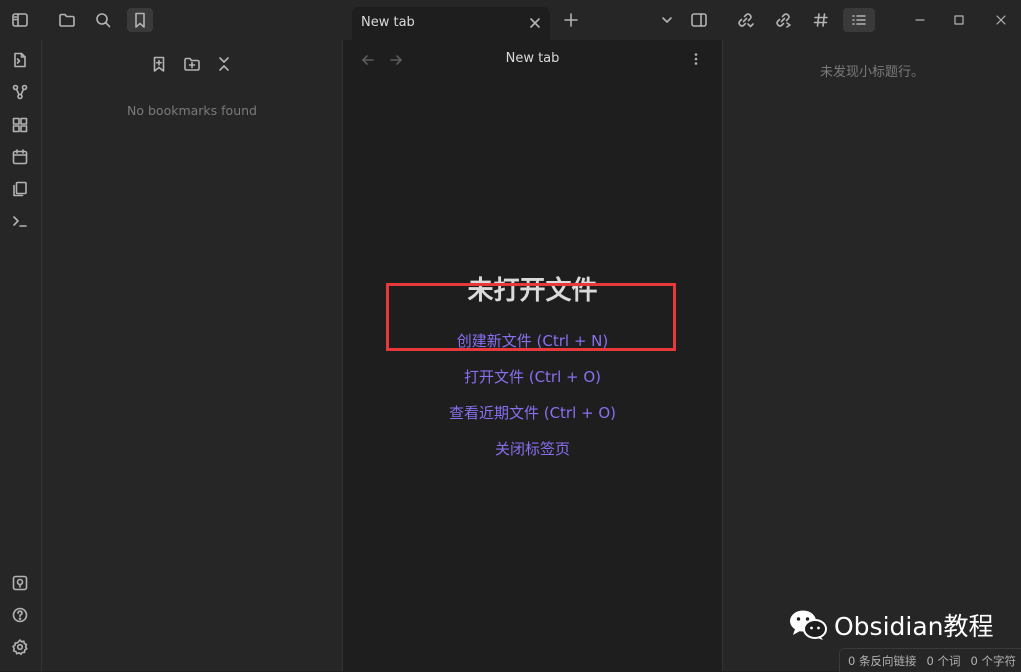  I want to click on character-count: 0 个字符, so click(993, 660).